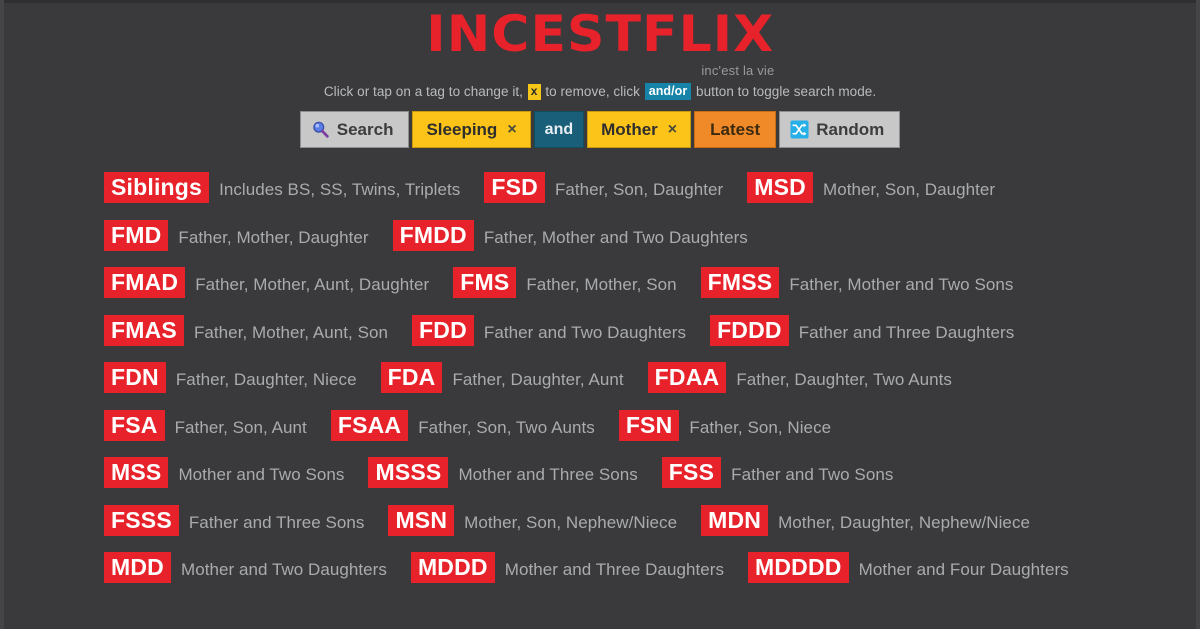 The height and width of the screenshot is (629, 1200). I want to click on tag-entry: MSD Mother, Son, Daughter, so click(871, 188).